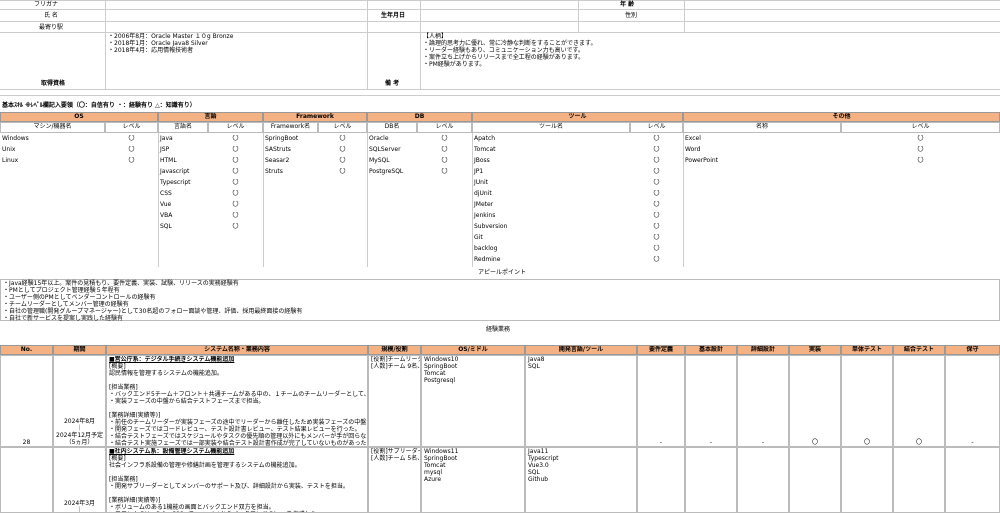 This screenshot has height=513, width=1000. What do you see at coordinates (79, 117) in the screenshot?
I see `skill-group-header: OS` at bounding box center [79, 117].